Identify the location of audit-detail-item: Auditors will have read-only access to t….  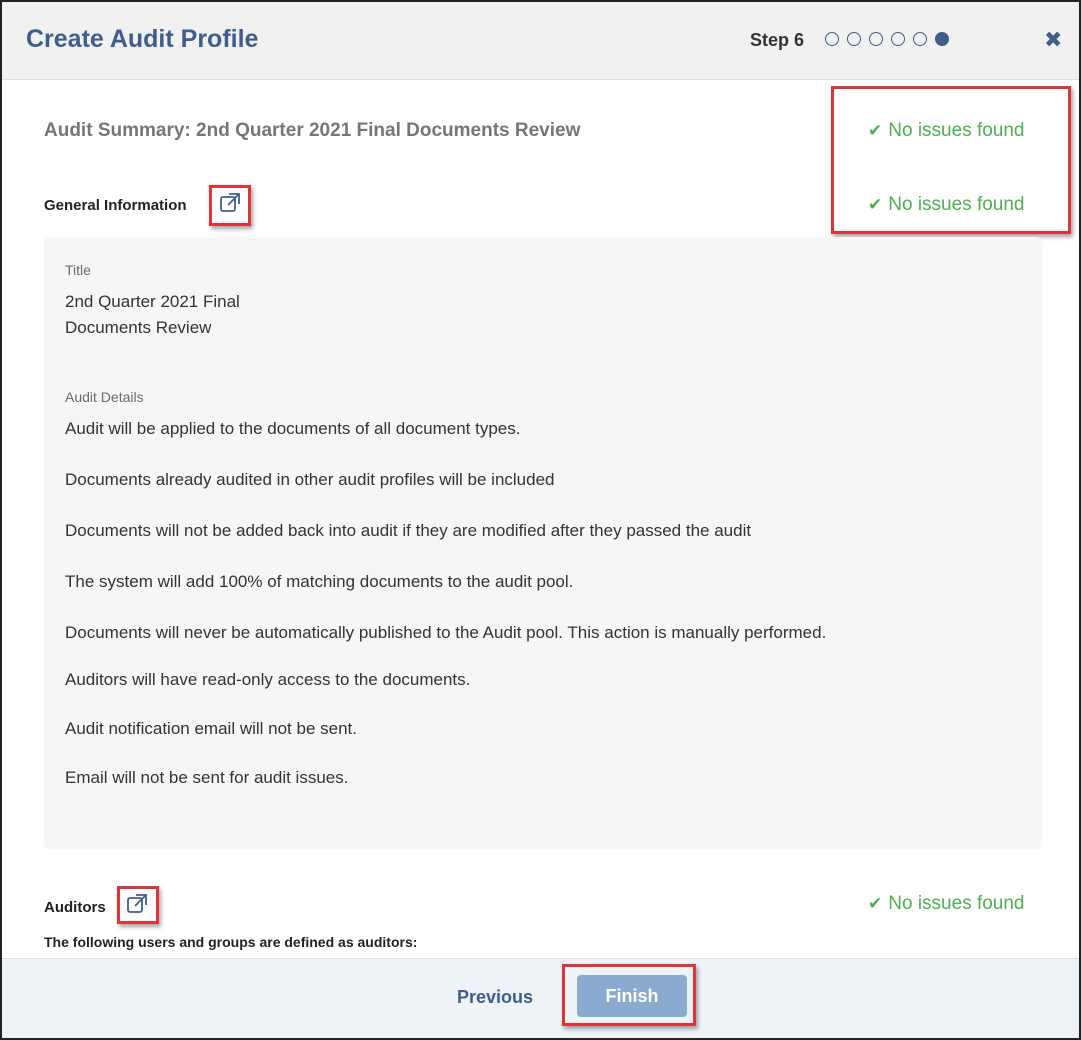
(268, 679).